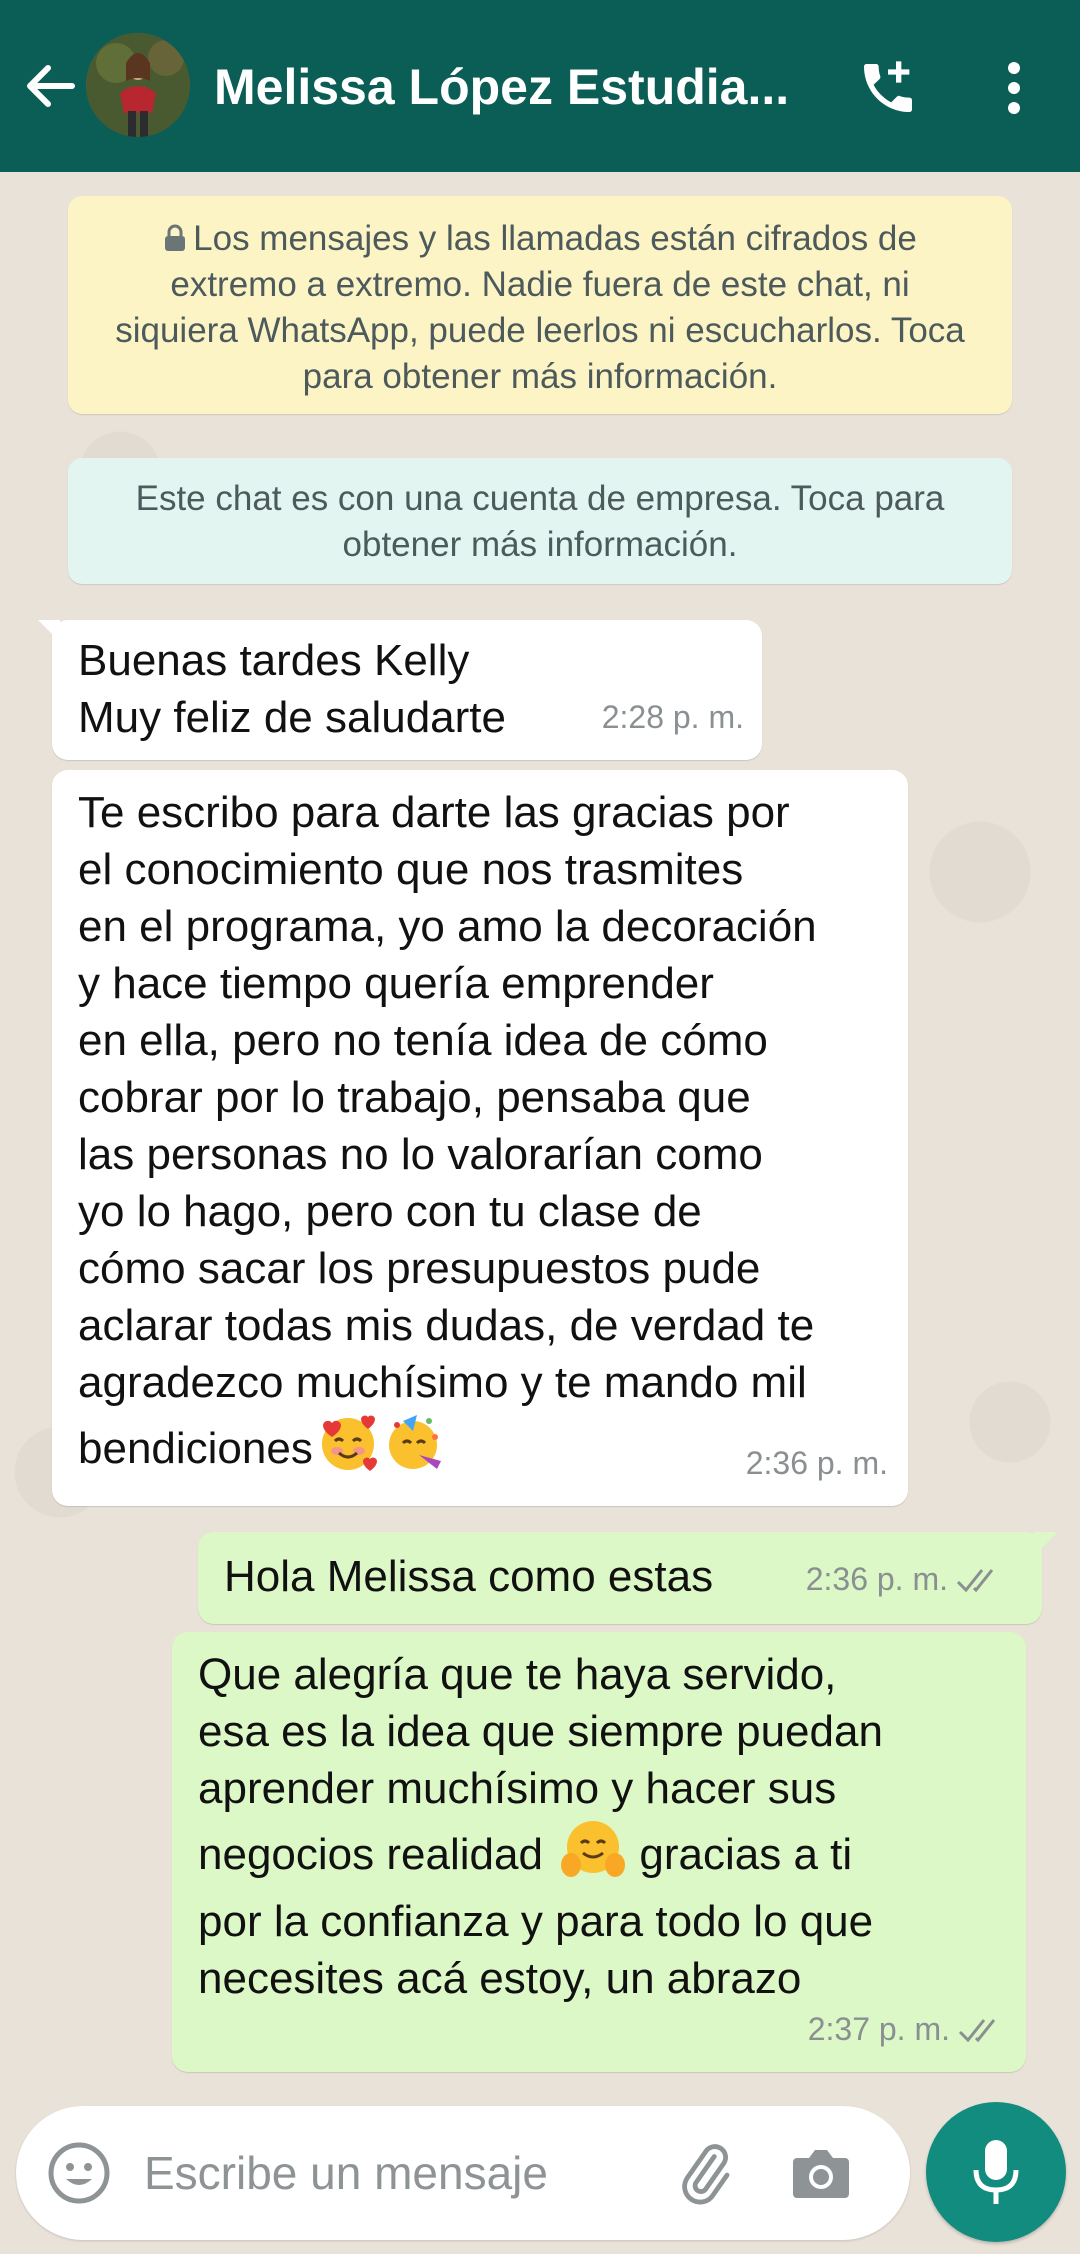  I want to click on lock-icon, so click(175, 237).